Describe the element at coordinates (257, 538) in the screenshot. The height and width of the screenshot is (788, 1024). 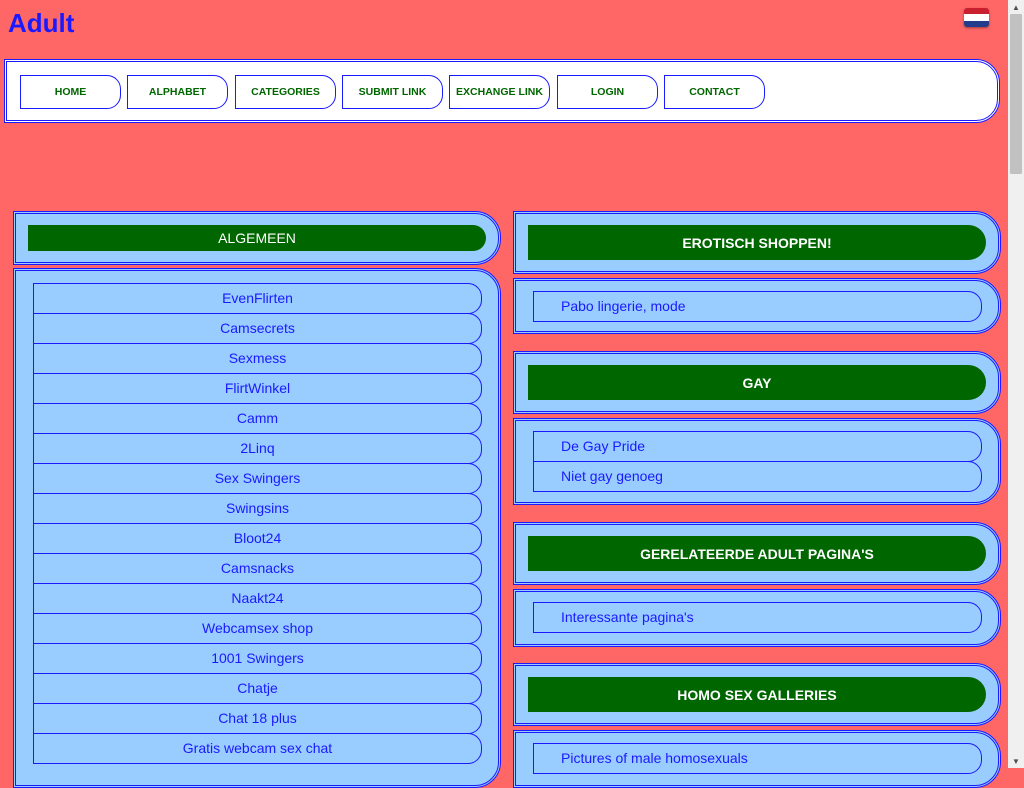
I see `list-item: Bloot24` at that location.